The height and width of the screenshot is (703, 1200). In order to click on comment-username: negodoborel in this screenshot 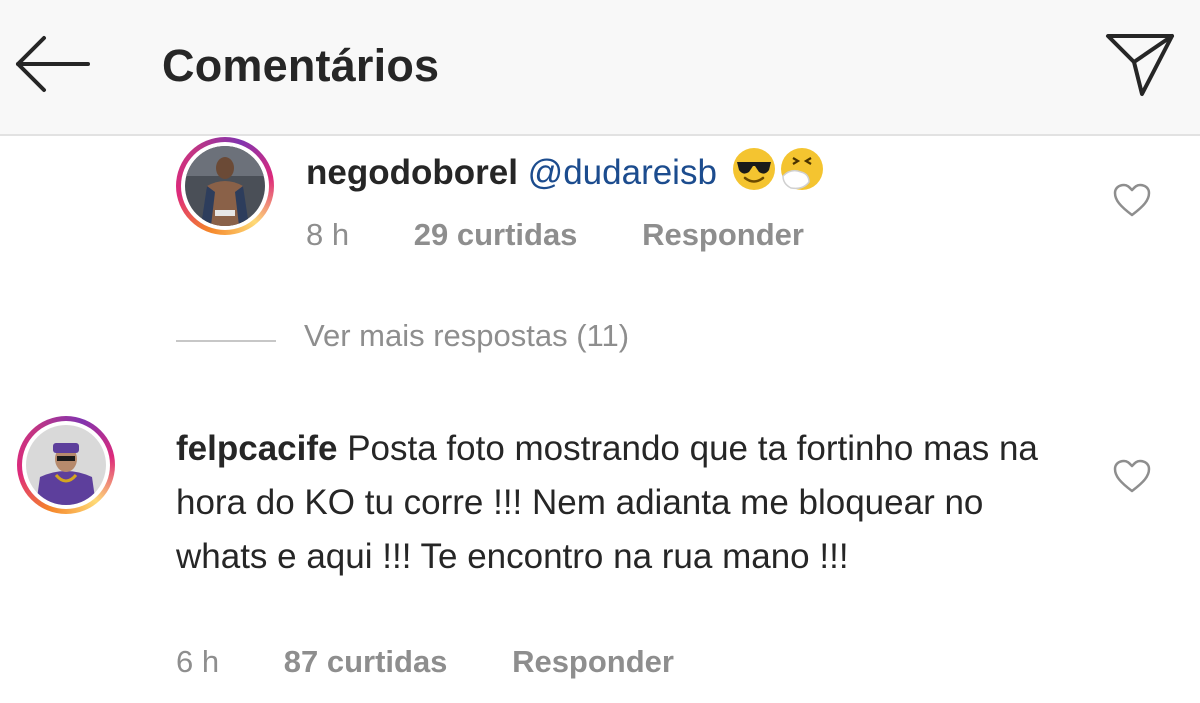, I will do `click(412, 172)`.